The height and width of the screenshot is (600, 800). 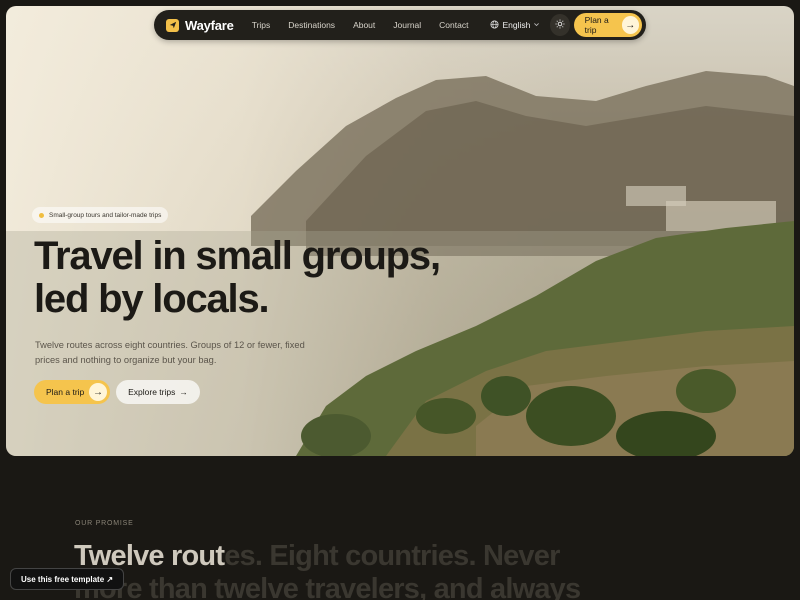 I want to click on paper-plane-icon, so click(x=172, y=25).